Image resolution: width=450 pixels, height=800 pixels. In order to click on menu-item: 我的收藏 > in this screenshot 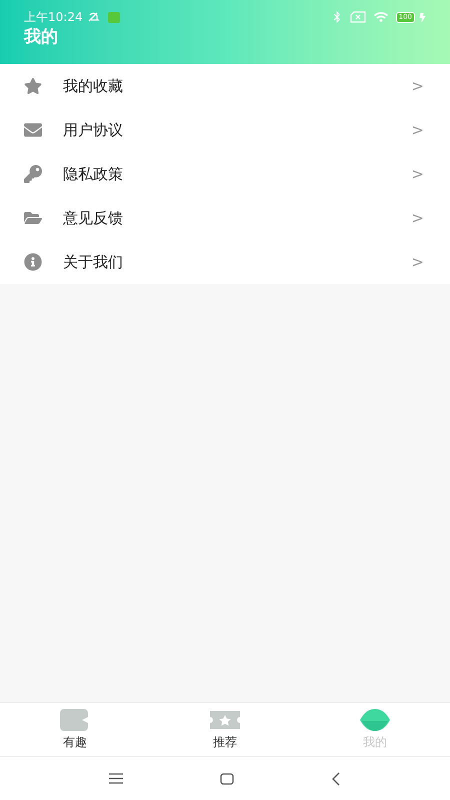, I will do `click(225, 86)`.